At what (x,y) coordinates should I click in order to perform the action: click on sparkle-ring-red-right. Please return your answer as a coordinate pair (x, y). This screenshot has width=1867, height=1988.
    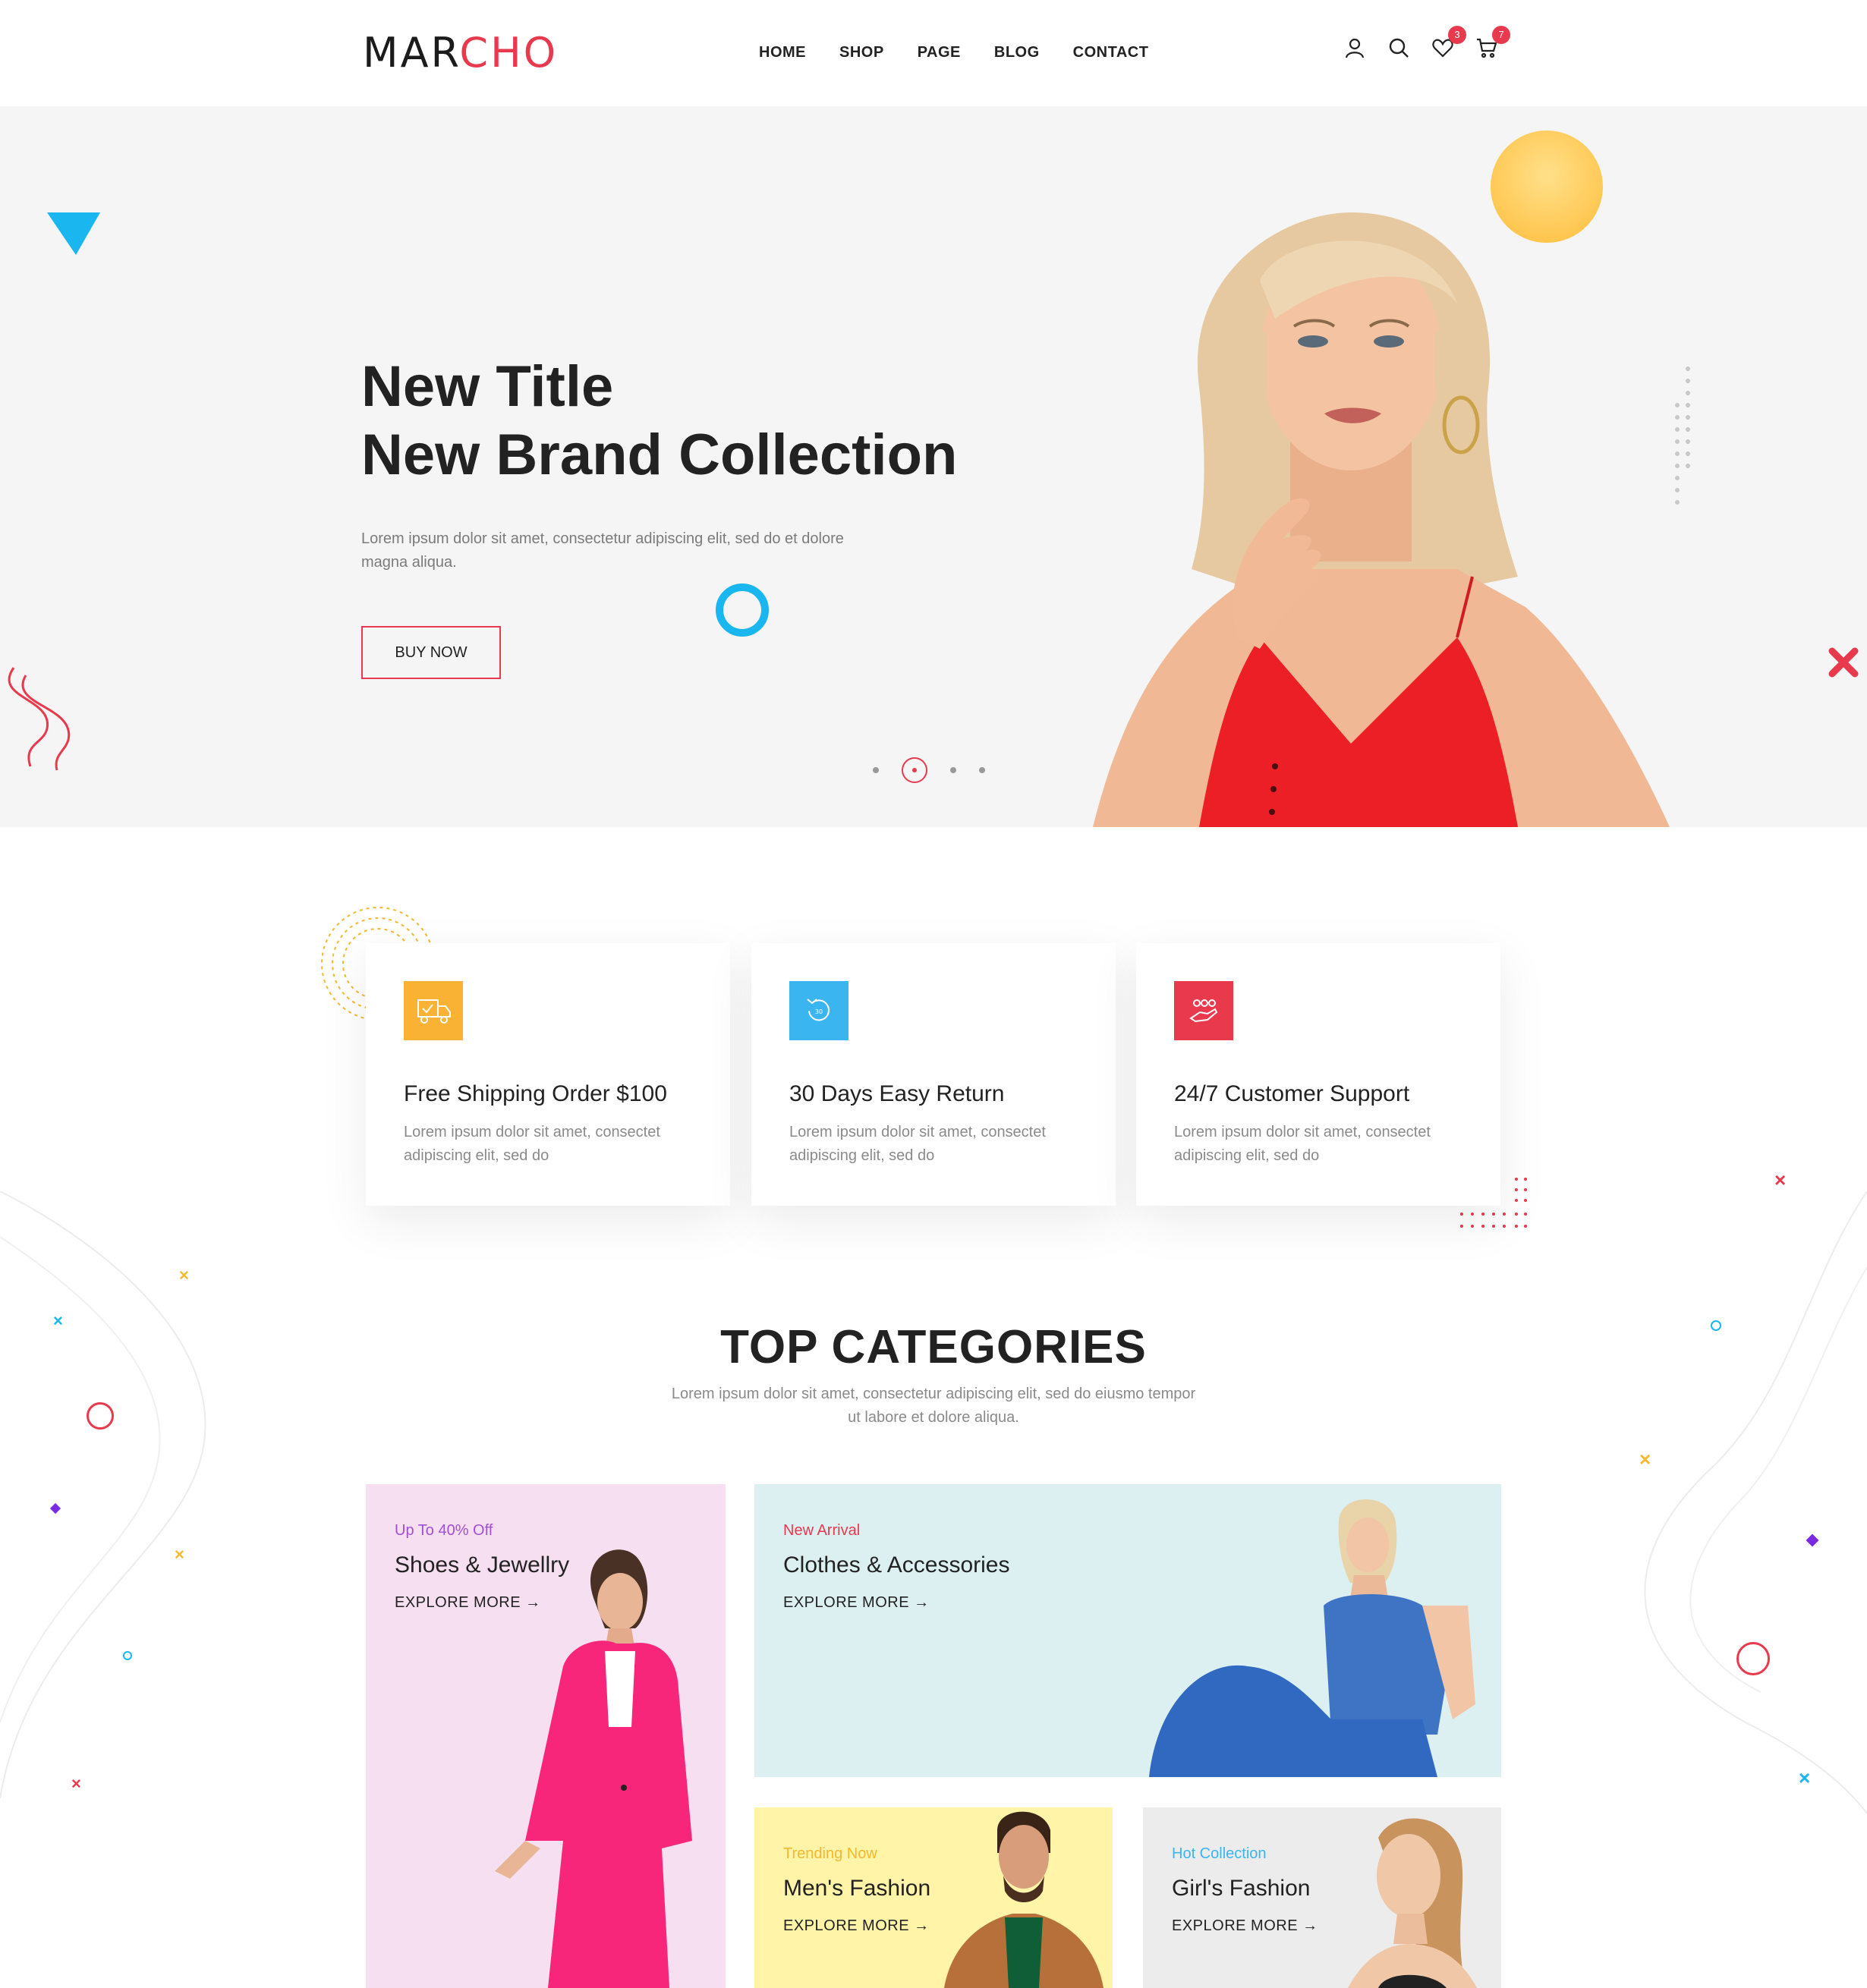
    Looking at the image, I should click on (1753, 1658).